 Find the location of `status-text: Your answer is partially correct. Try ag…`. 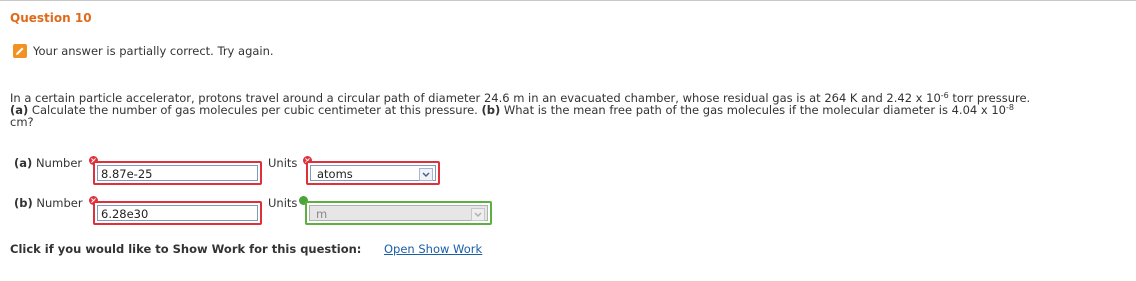

status-text: Your answer is partially correct. Try ag… is located at coordinates (153, 51).